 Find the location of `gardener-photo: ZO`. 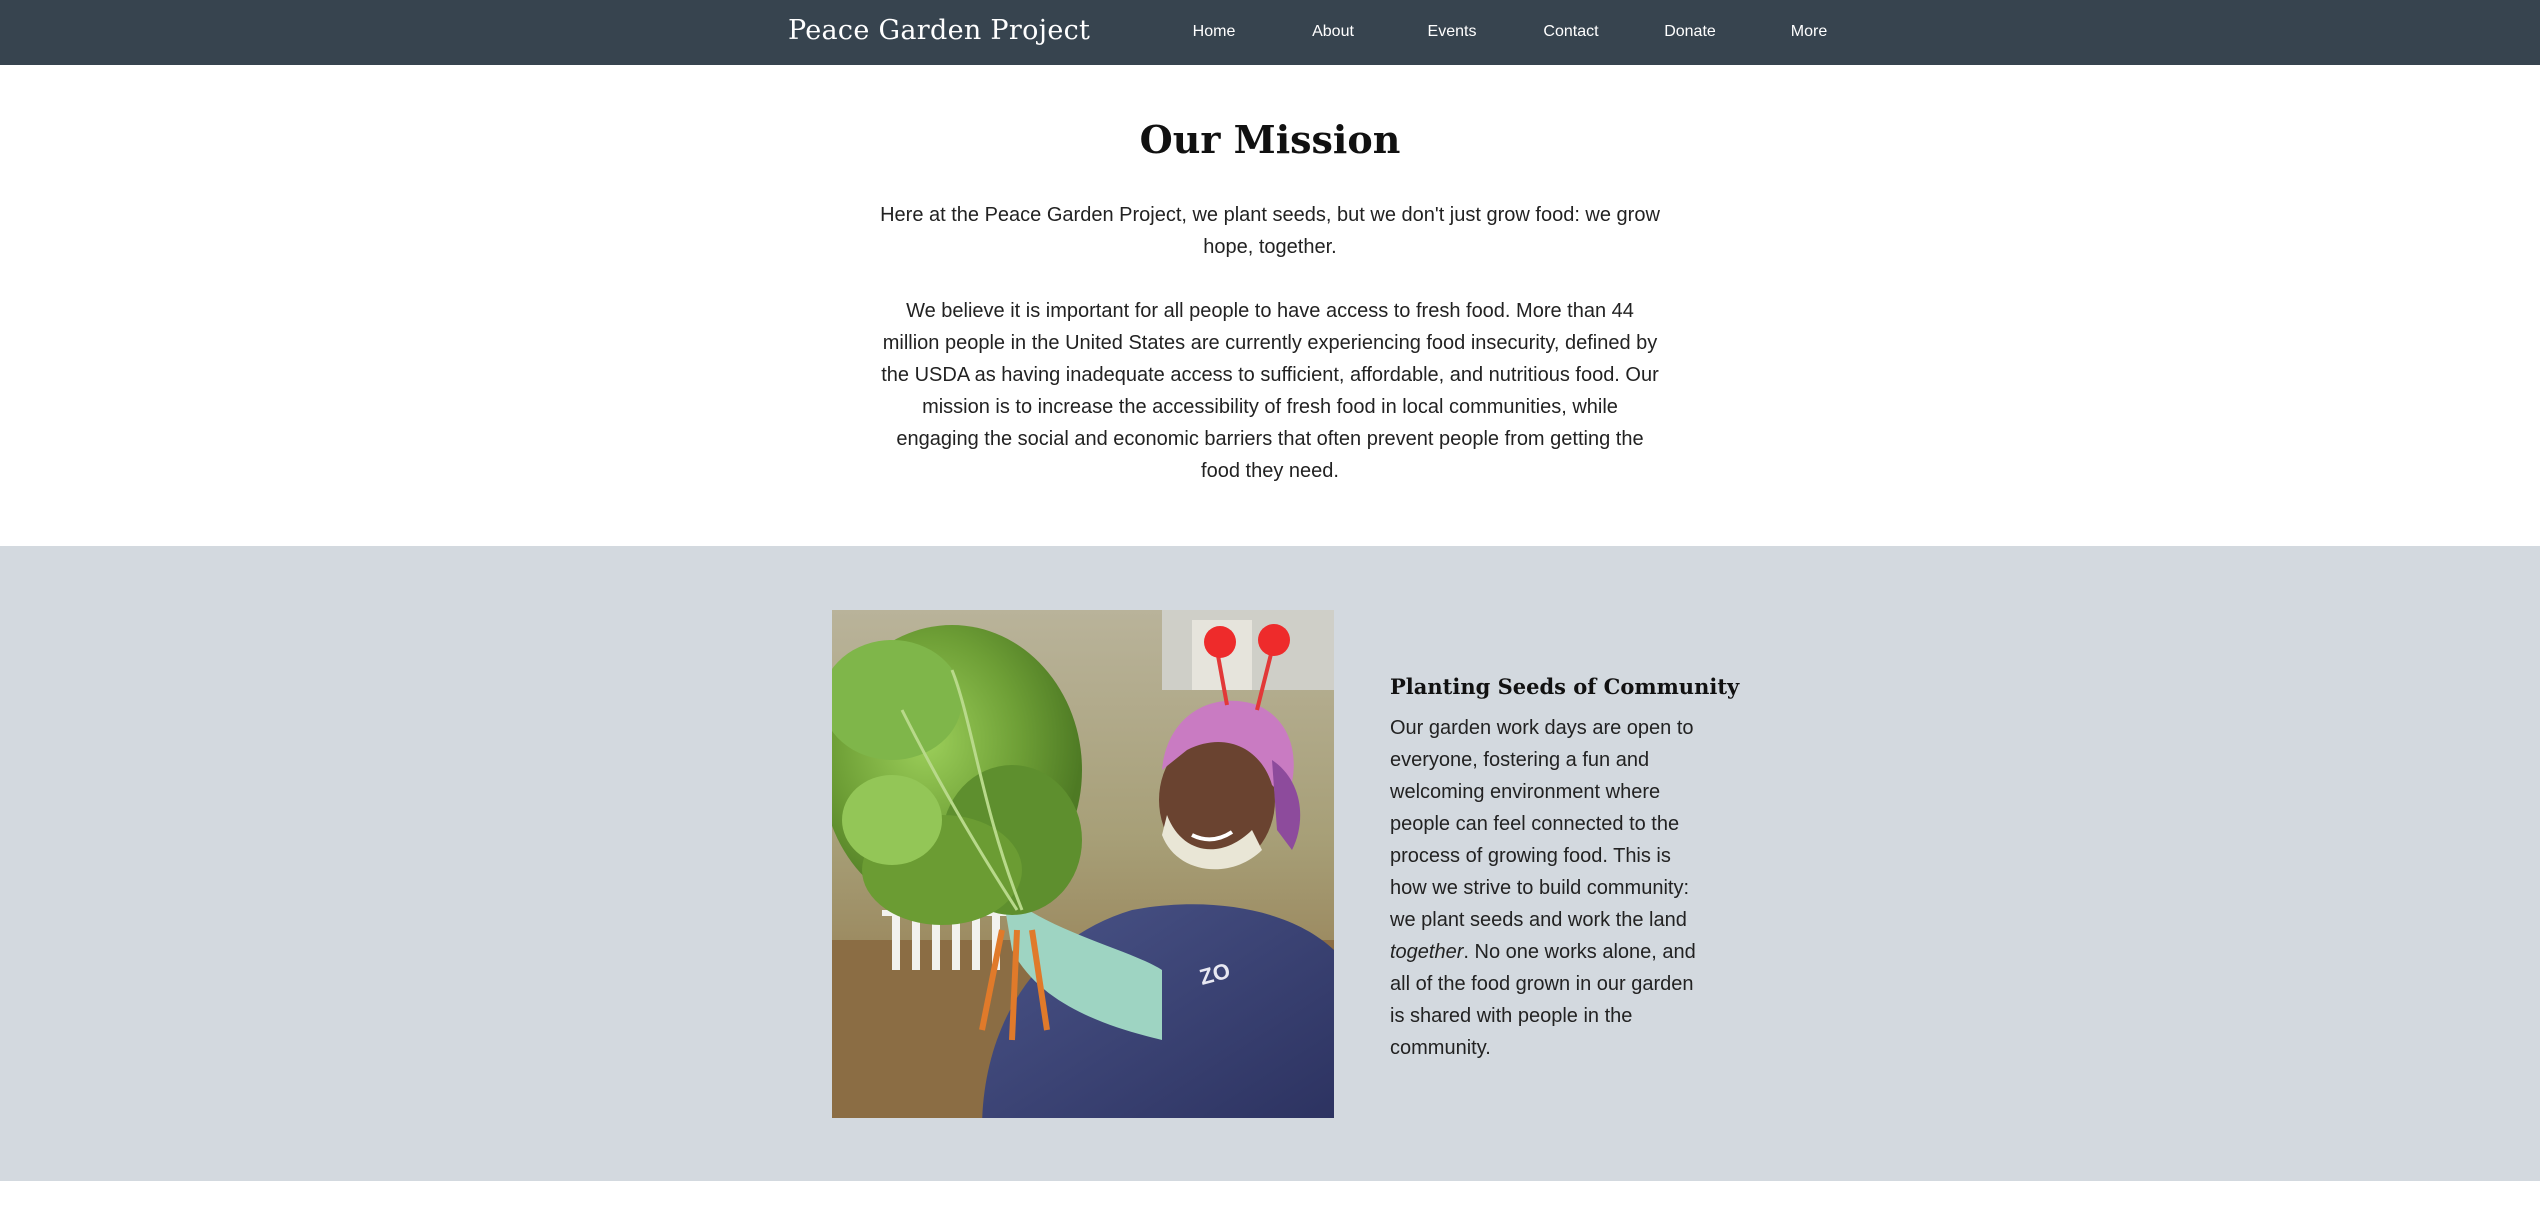

gardener-photo: ZO is located at coordinates (1083, 864).